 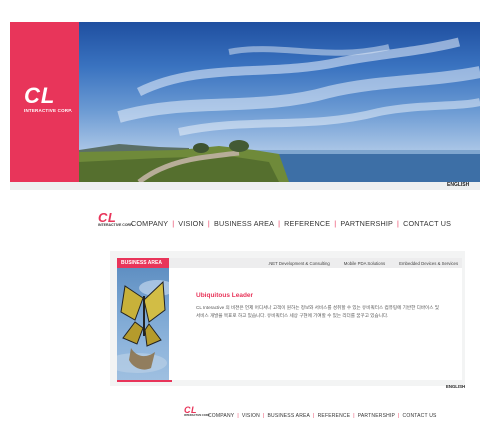 I want to click on footer-nav-vision: VISION, so click(x=251, y=416).